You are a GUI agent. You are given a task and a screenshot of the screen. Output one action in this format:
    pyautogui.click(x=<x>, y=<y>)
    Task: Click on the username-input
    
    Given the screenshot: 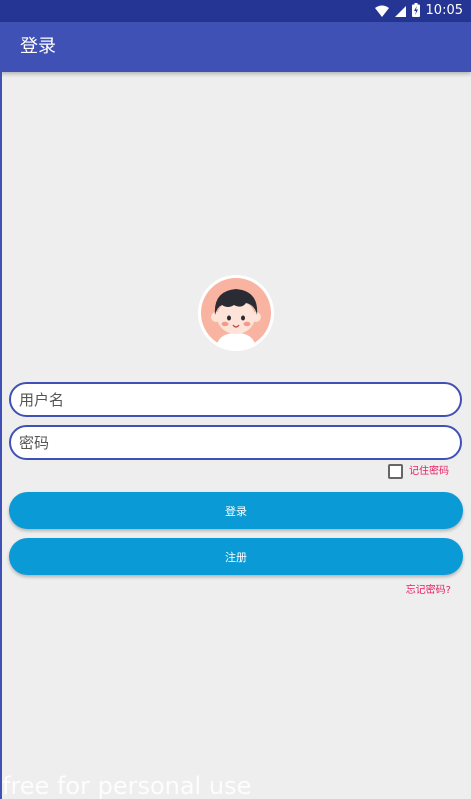 What is the action you would take?
    pyautogui.click(x=234, y=399)
    